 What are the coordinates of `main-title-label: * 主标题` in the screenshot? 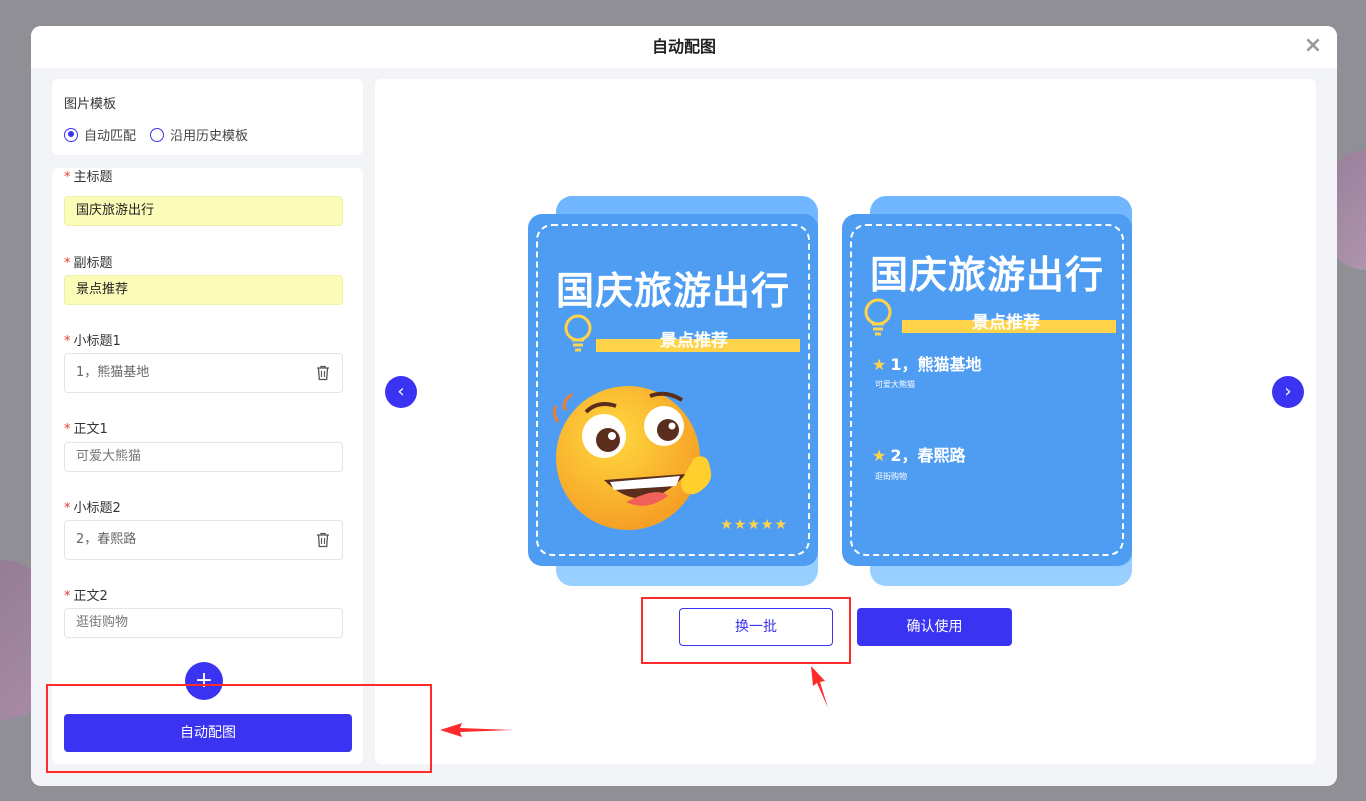 It's located at (88, 177).